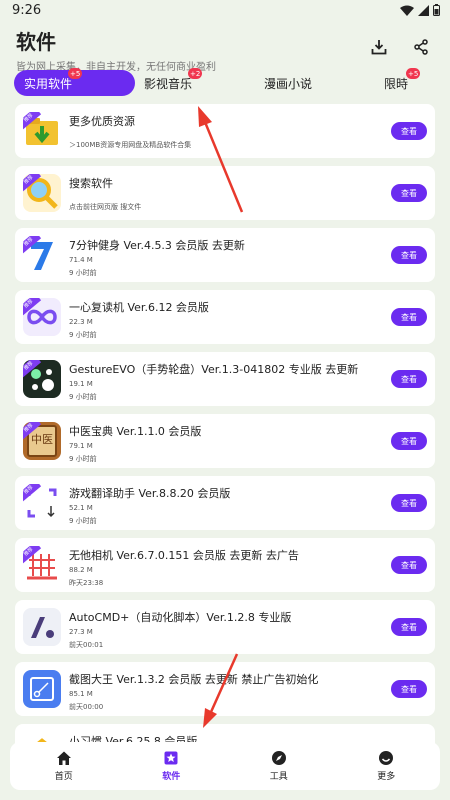  What do you see at coordinates (171, 758) in the screenshot?
I see `star-icon` at bounding box center [171, 758].